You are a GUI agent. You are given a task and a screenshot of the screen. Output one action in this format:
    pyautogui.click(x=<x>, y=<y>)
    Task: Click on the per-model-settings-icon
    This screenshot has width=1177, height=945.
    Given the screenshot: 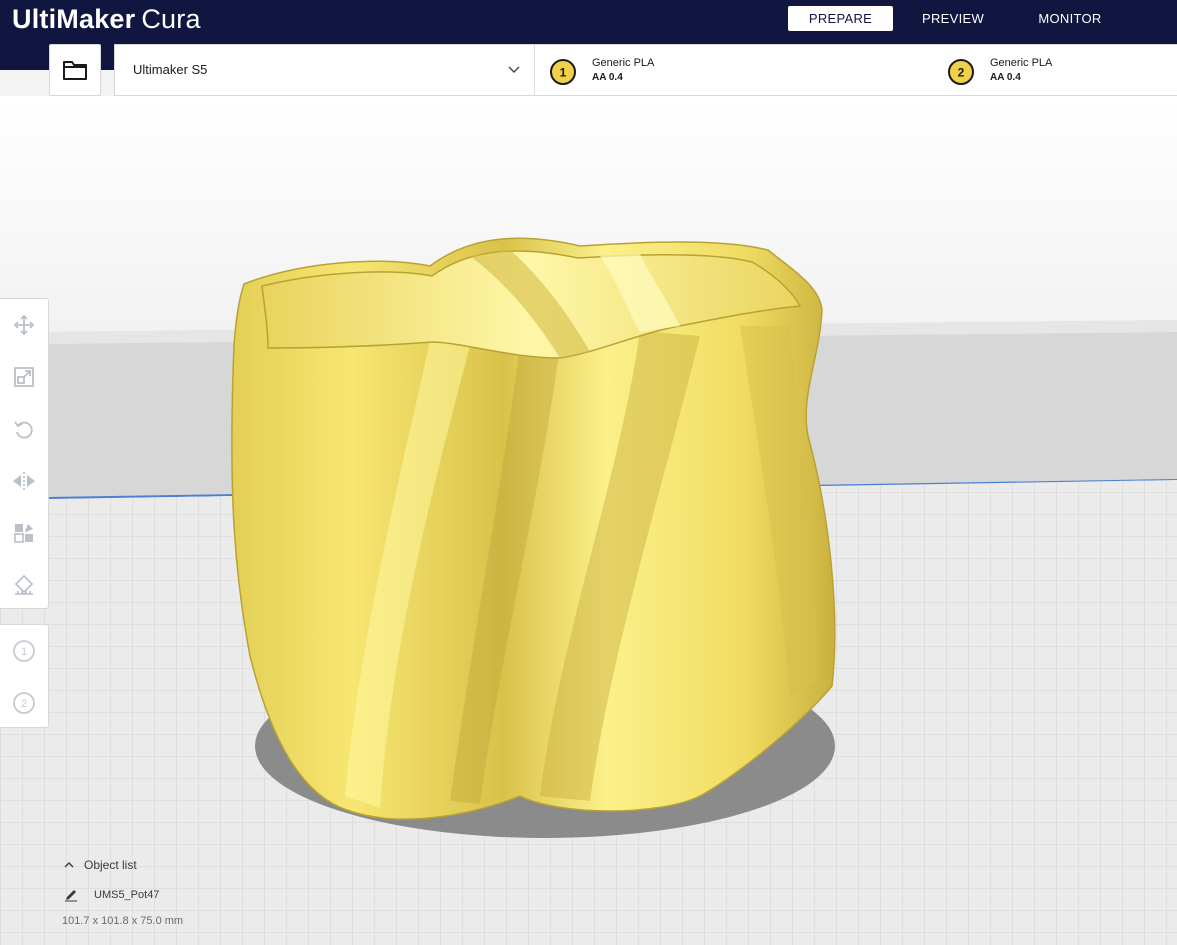 What is the action you would take?
    pyautogui.click(x=23, y=533)
    